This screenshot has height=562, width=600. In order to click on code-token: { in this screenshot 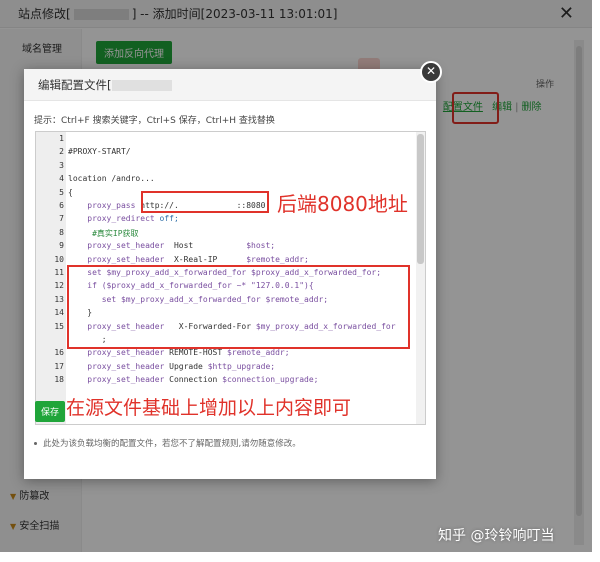, I will do `click(70, 192)`.